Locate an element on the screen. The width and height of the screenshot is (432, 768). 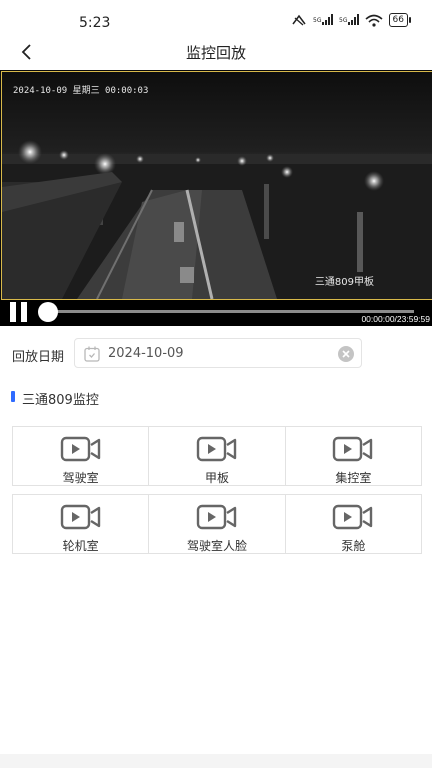
camera-tile-control-room: 集控室 is located at coordinates (354, 456).